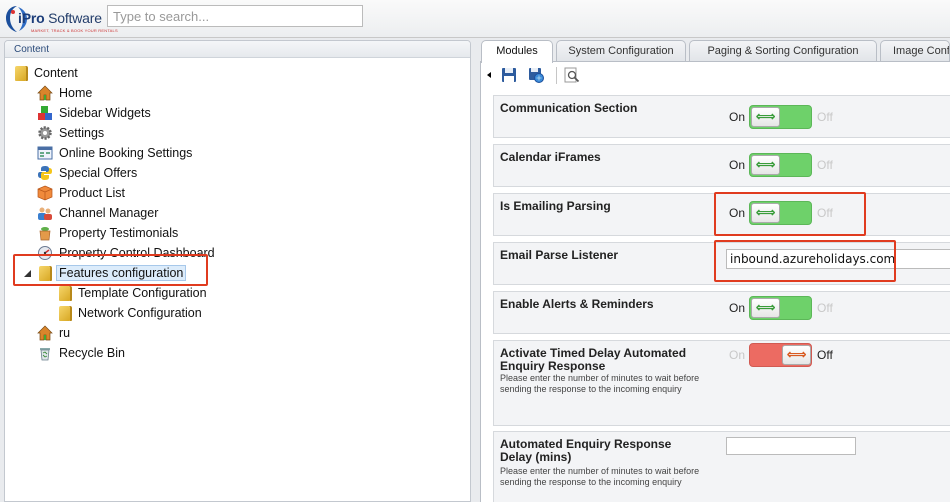 Image resolution: width=950 pixels, height=502 pixels. I want to click on tree-node-label: ru, so click(65, 333).